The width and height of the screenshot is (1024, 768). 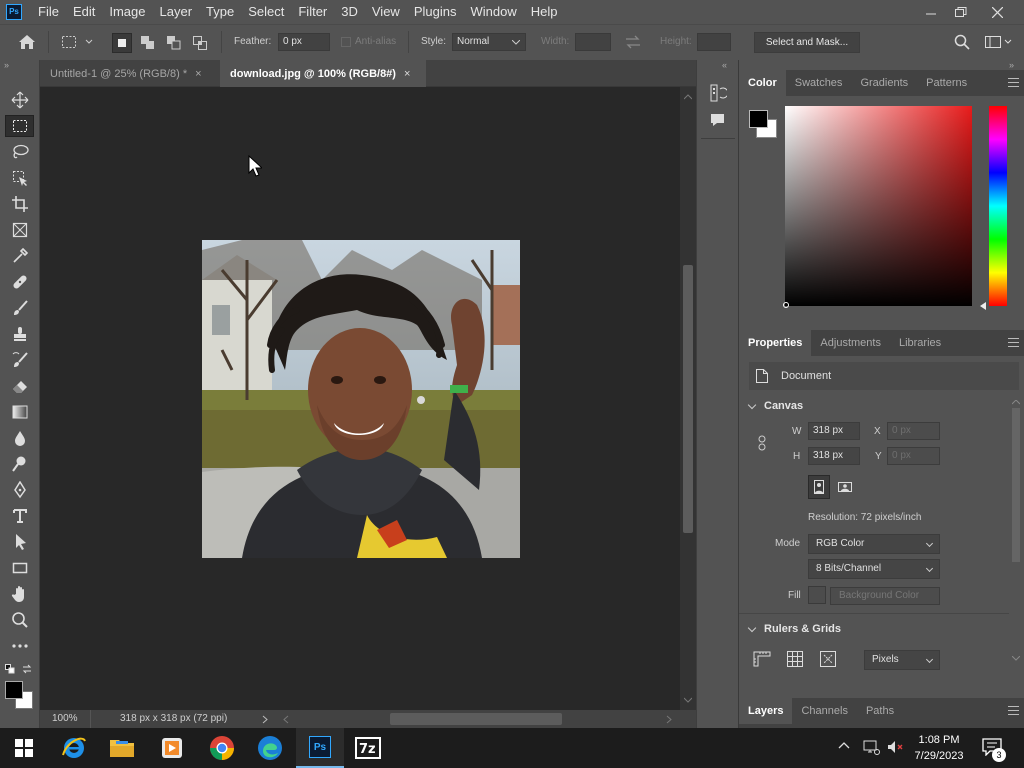 What do you see at coordinates (961, 12) in the screenshot?
I see `restore-button` at bounding box center [961, 12].